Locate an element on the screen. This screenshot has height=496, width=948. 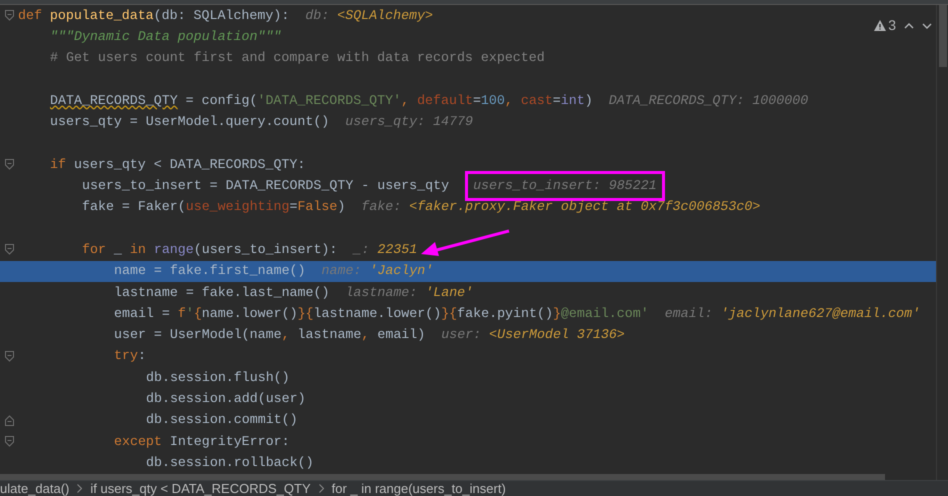
code-line: users_qty = UserModel.query.count() is located at coordinates (190, 122).